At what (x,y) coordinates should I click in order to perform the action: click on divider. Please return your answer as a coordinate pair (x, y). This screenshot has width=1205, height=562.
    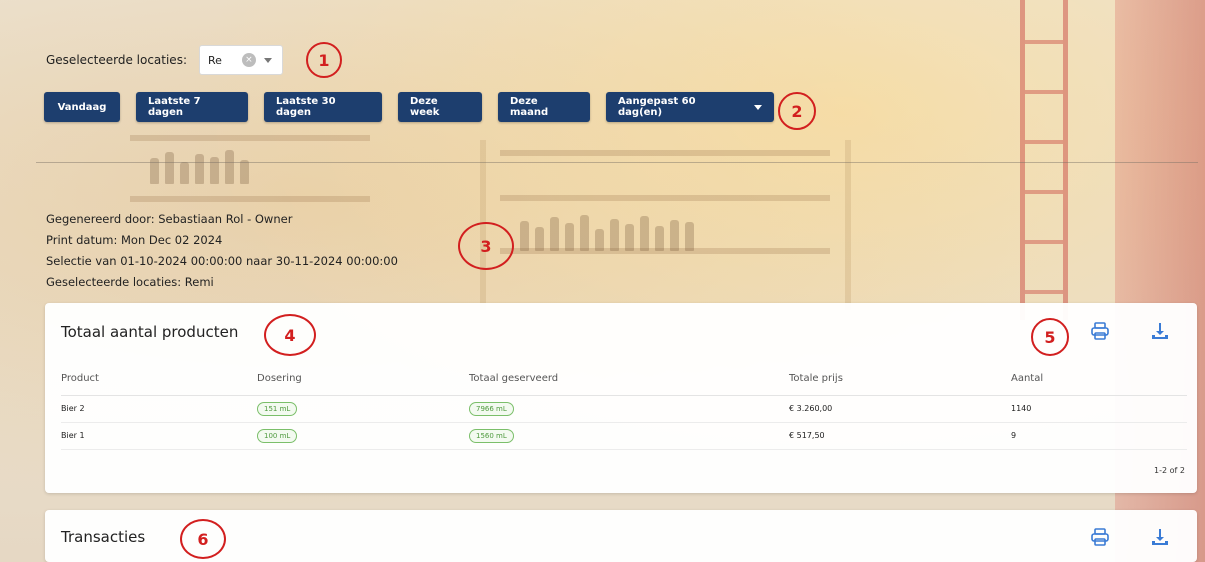
    Looking at the image, I should click on (617, 162).